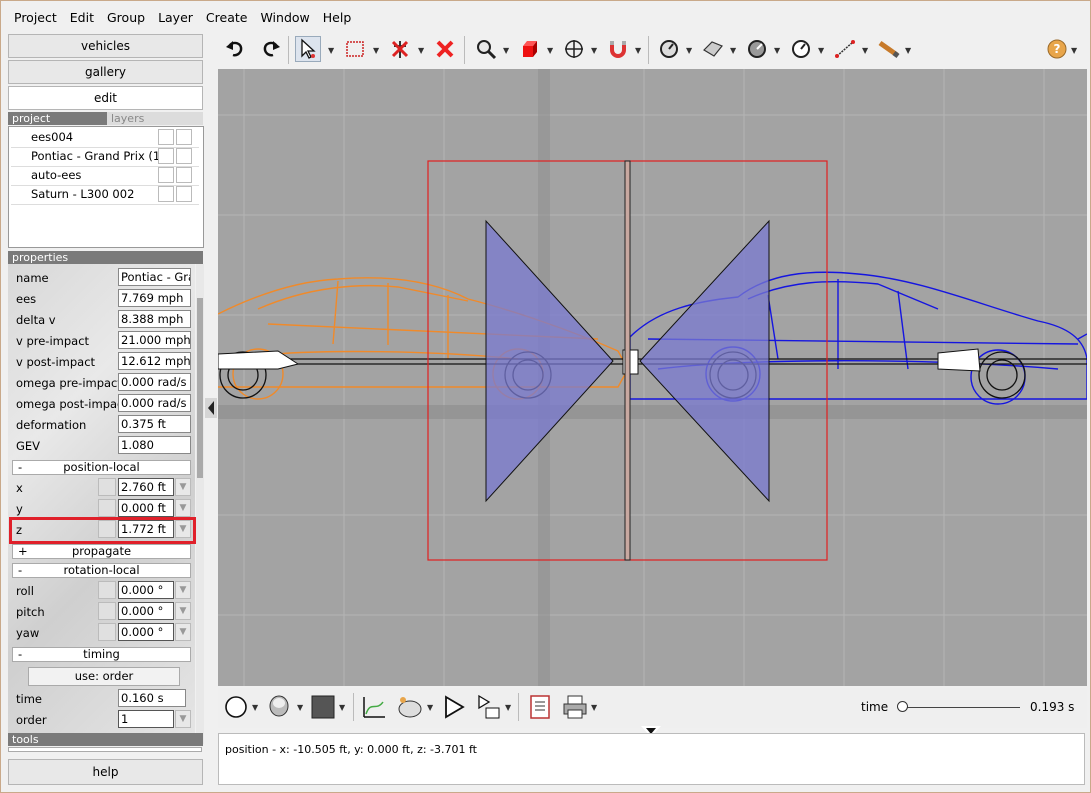 This screenshot has height=793, width=1091. Describe the element at coordinates (105, 138) in the screenshot. I see `list-item: ees004` at that location.